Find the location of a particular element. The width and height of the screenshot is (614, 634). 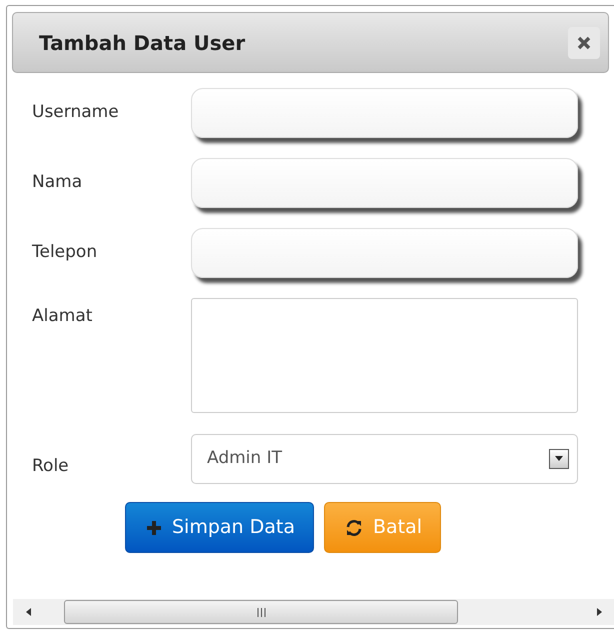

grip-icon is located at coordinates (261, 612).